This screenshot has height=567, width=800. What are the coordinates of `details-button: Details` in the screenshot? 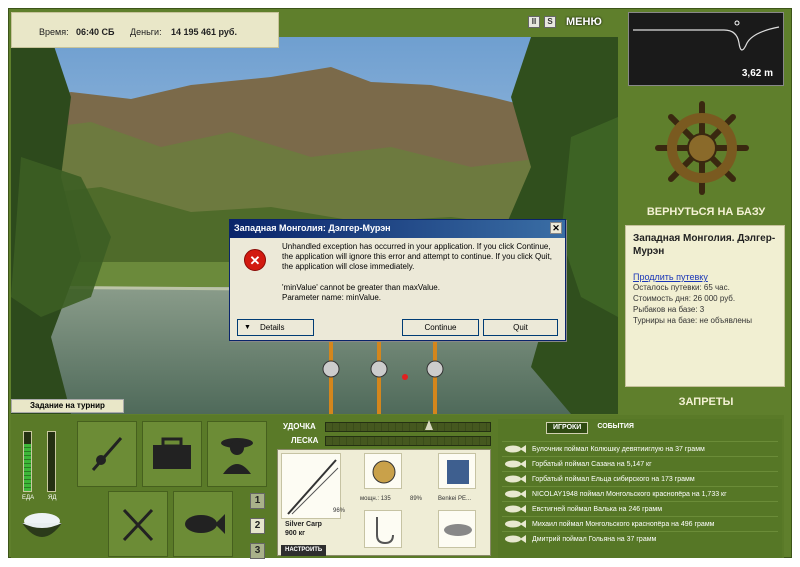 It's located at (275, 327).